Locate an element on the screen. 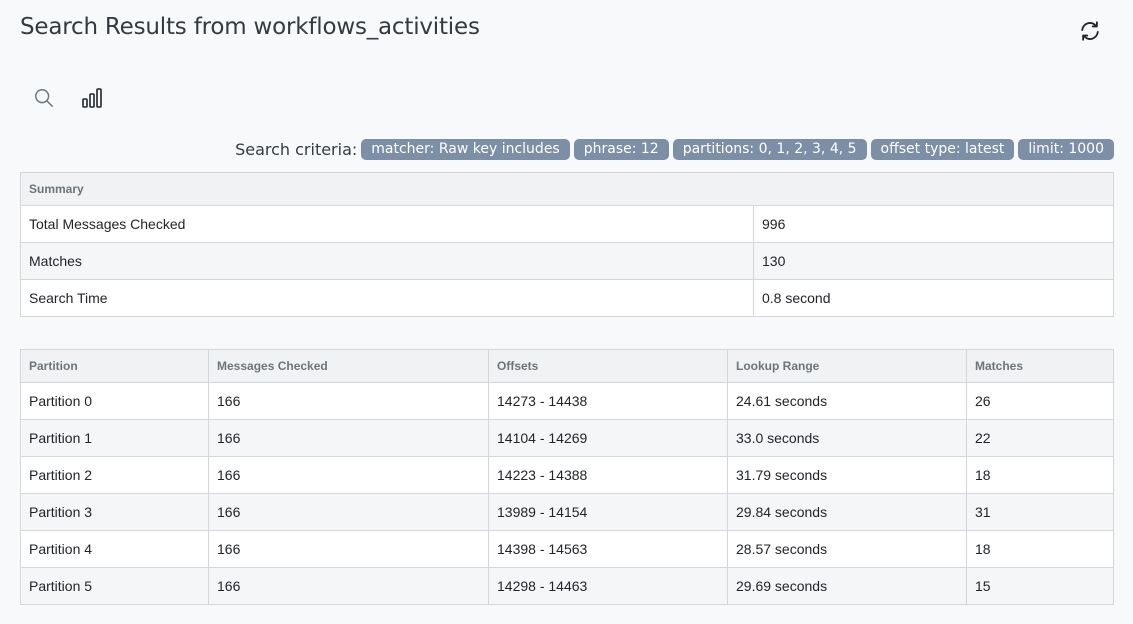  refresh-icon is located at coordinates (1090, 31).